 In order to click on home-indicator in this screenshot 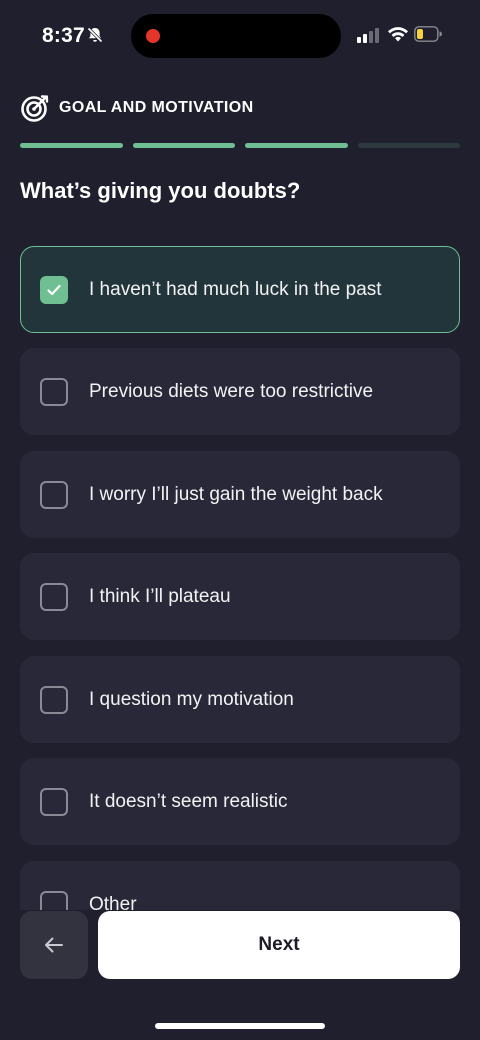, I will do `click(240, 1026)`.